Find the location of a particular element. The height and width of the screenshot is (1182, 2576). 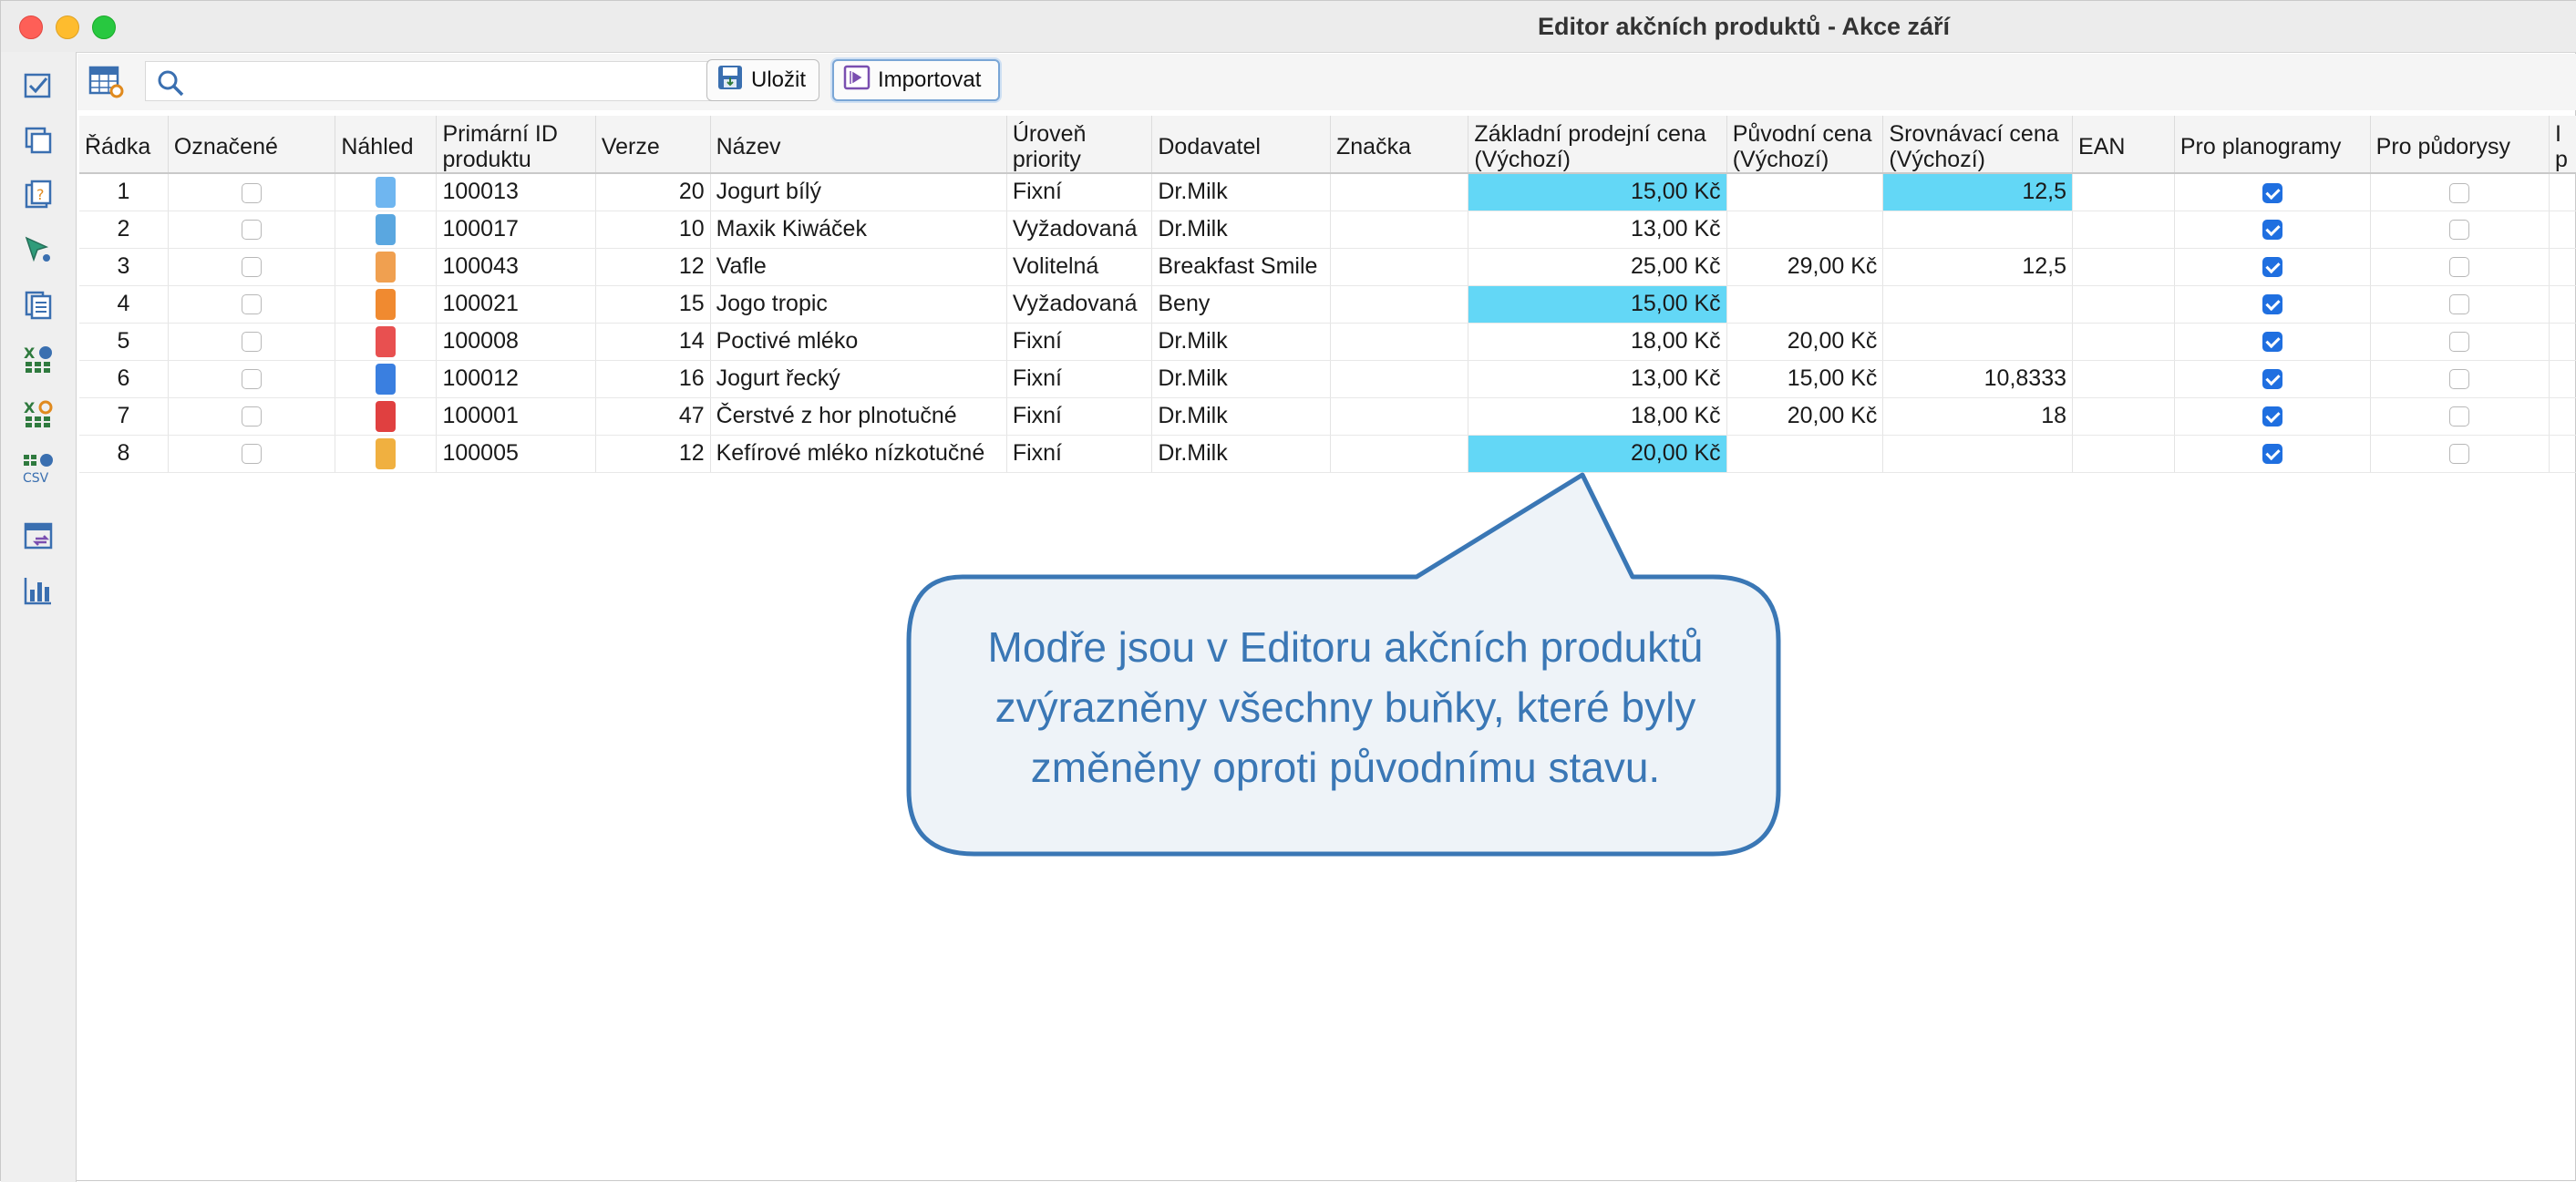

cell-zakladni-cena: 13,00 Kč is located at coordinates (1597, 379).